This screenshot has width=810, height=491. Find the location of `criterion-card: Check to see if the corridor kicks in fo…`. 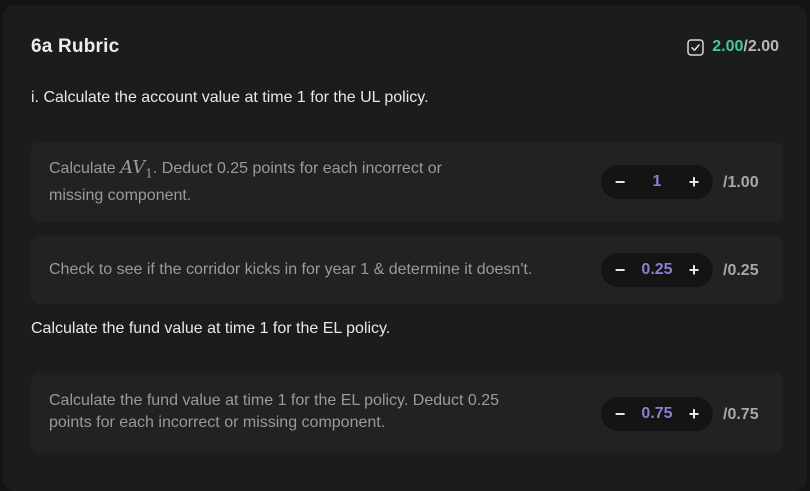

criterion-card: Check to see if the corridor kicks in fo… is located at coordinates (407, 270).